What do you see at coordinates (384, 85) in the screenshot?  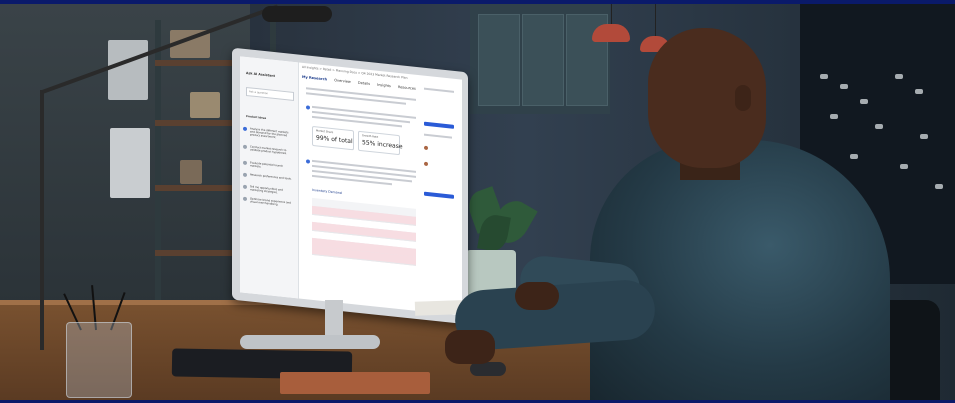 I see `tab-insights: Insights` at bounding box center [384, 85].